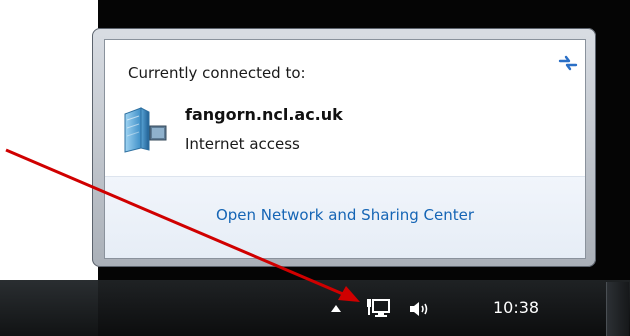 This screenshot has height=336, width=630. I want to click on show-hidden-icons-arrow, so click(336, 308).